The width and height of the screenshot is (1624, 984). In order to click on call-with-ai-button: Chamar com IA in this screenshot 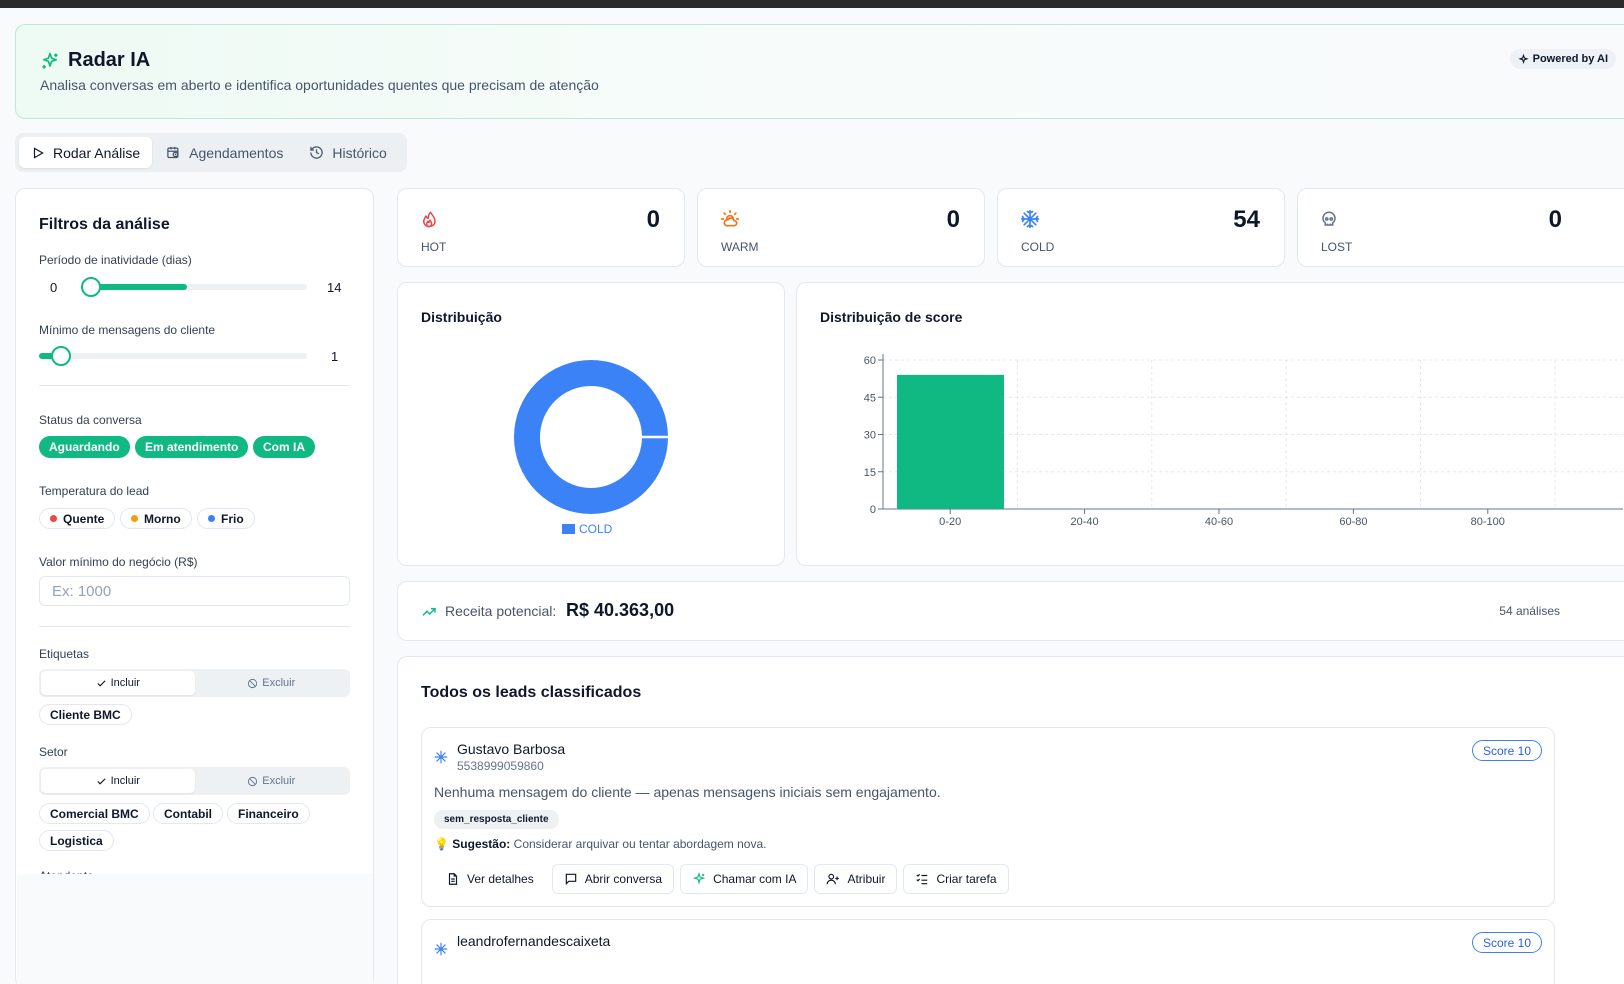, I will do `click(744, 879)`.